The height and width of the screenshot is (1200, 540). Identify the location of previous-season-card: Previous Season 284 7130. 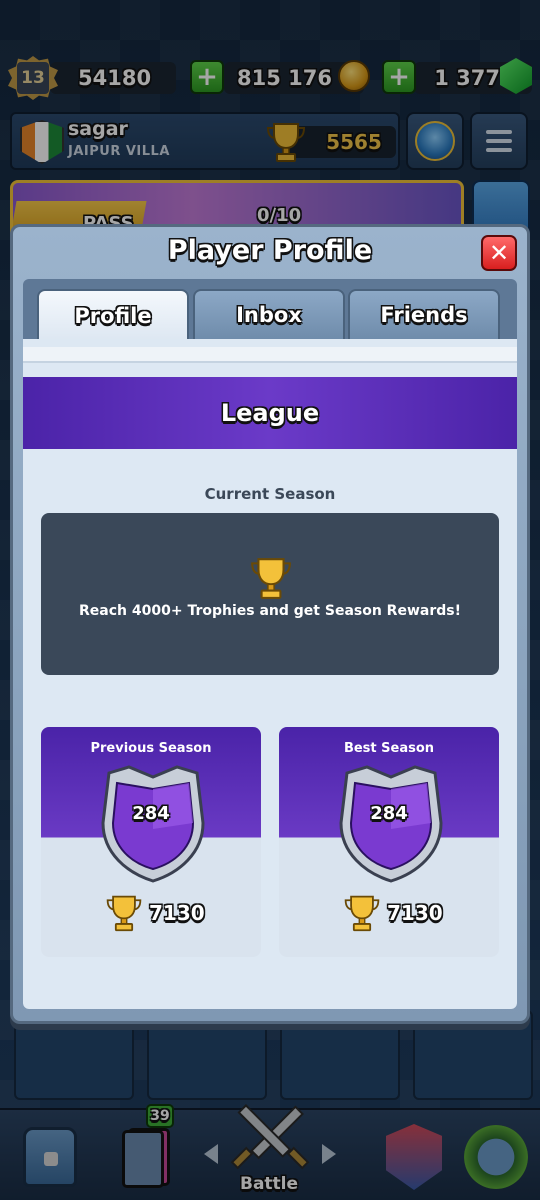
(151, 842).